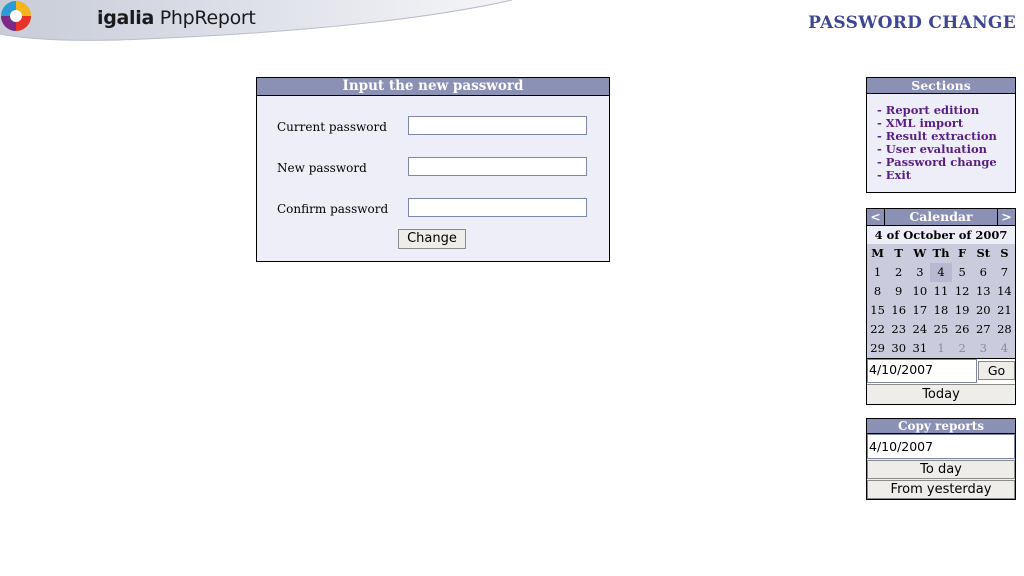 This screenshot has width=1024, height=576. Describe the element at coordinates (898, 348) in the screenshot. I see `calendar-day: 30` at that location.